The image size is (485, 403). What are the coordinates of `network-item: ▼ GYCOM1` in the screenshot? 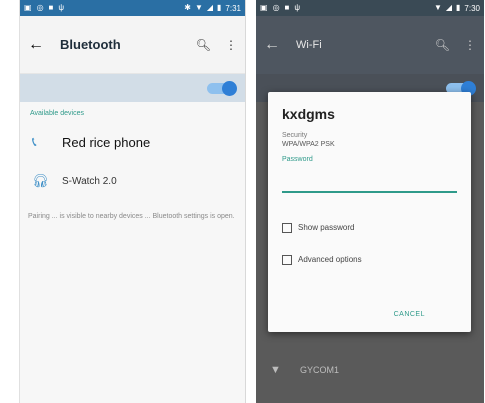 It's located at (370, 370).